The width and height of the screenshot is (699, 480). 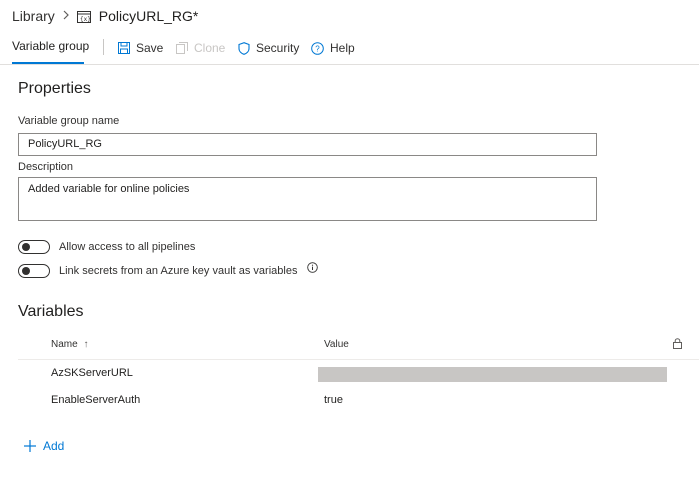 I want to click on toolbar-divider, so click(x=103, y=47).